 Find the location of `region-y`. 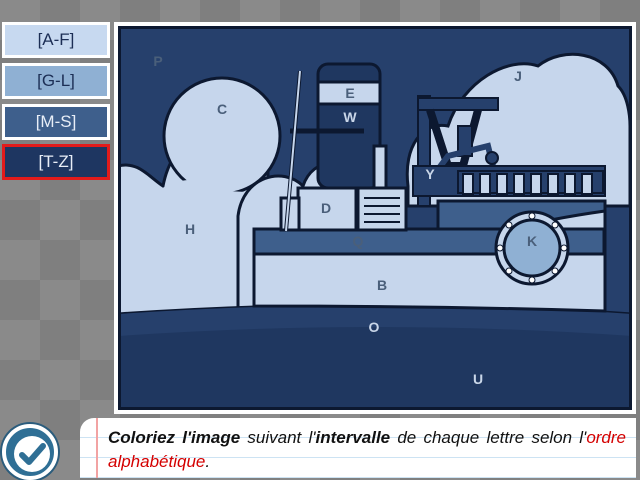

region-y is located at coordinates (509, 181).